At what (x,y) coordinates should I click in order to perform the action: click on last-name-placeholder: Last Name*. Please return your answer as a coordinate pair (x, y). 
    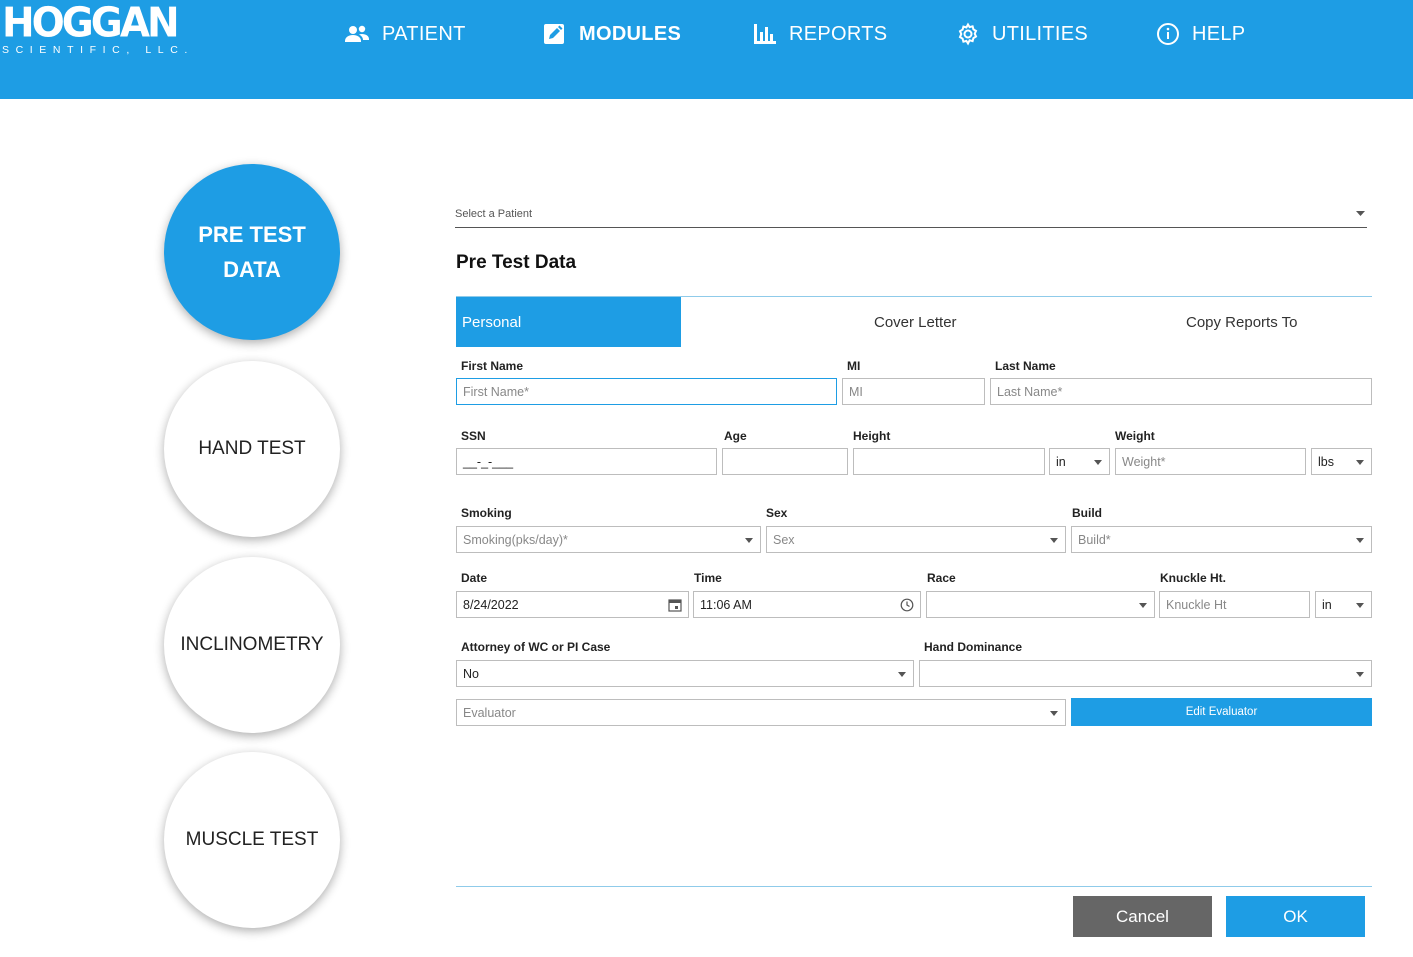
    Looking at the image, I should click on (1030, 391).